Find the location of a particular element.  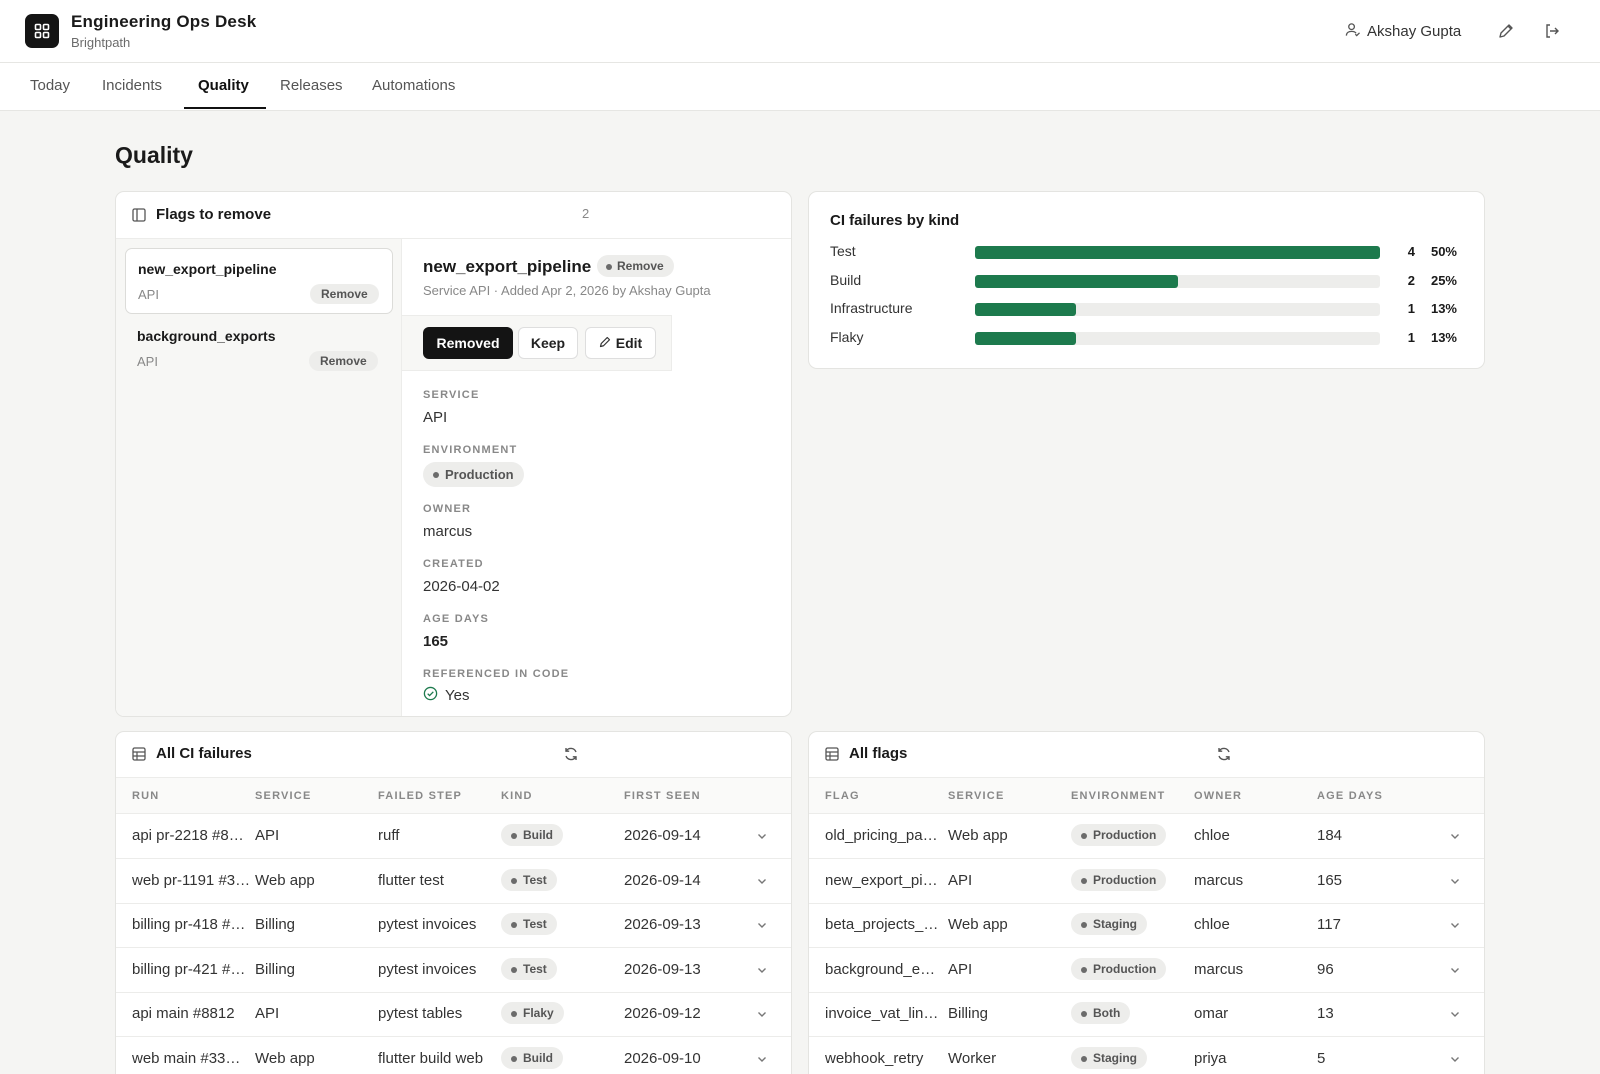

removed-button: Removed is located at coordinates (468, 343).